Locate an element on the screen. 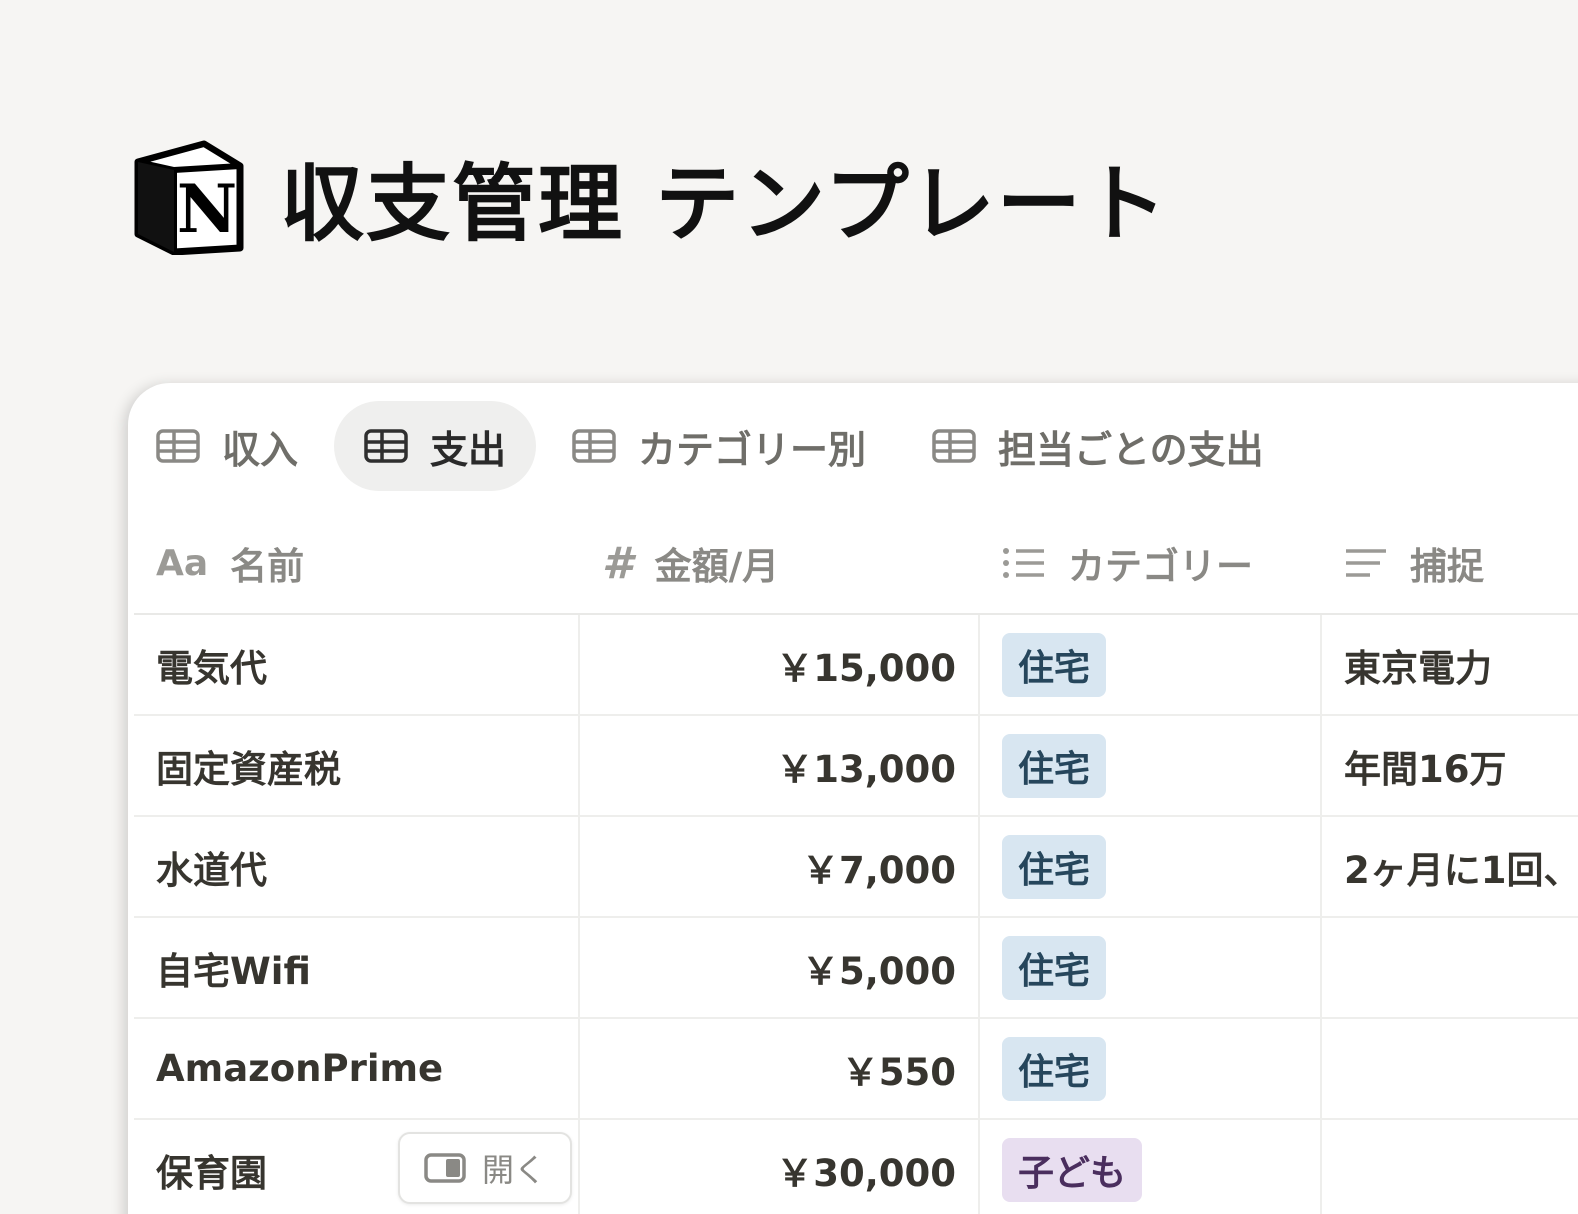  note-cell: 東京電力 is located at coordinates (1450, 664).